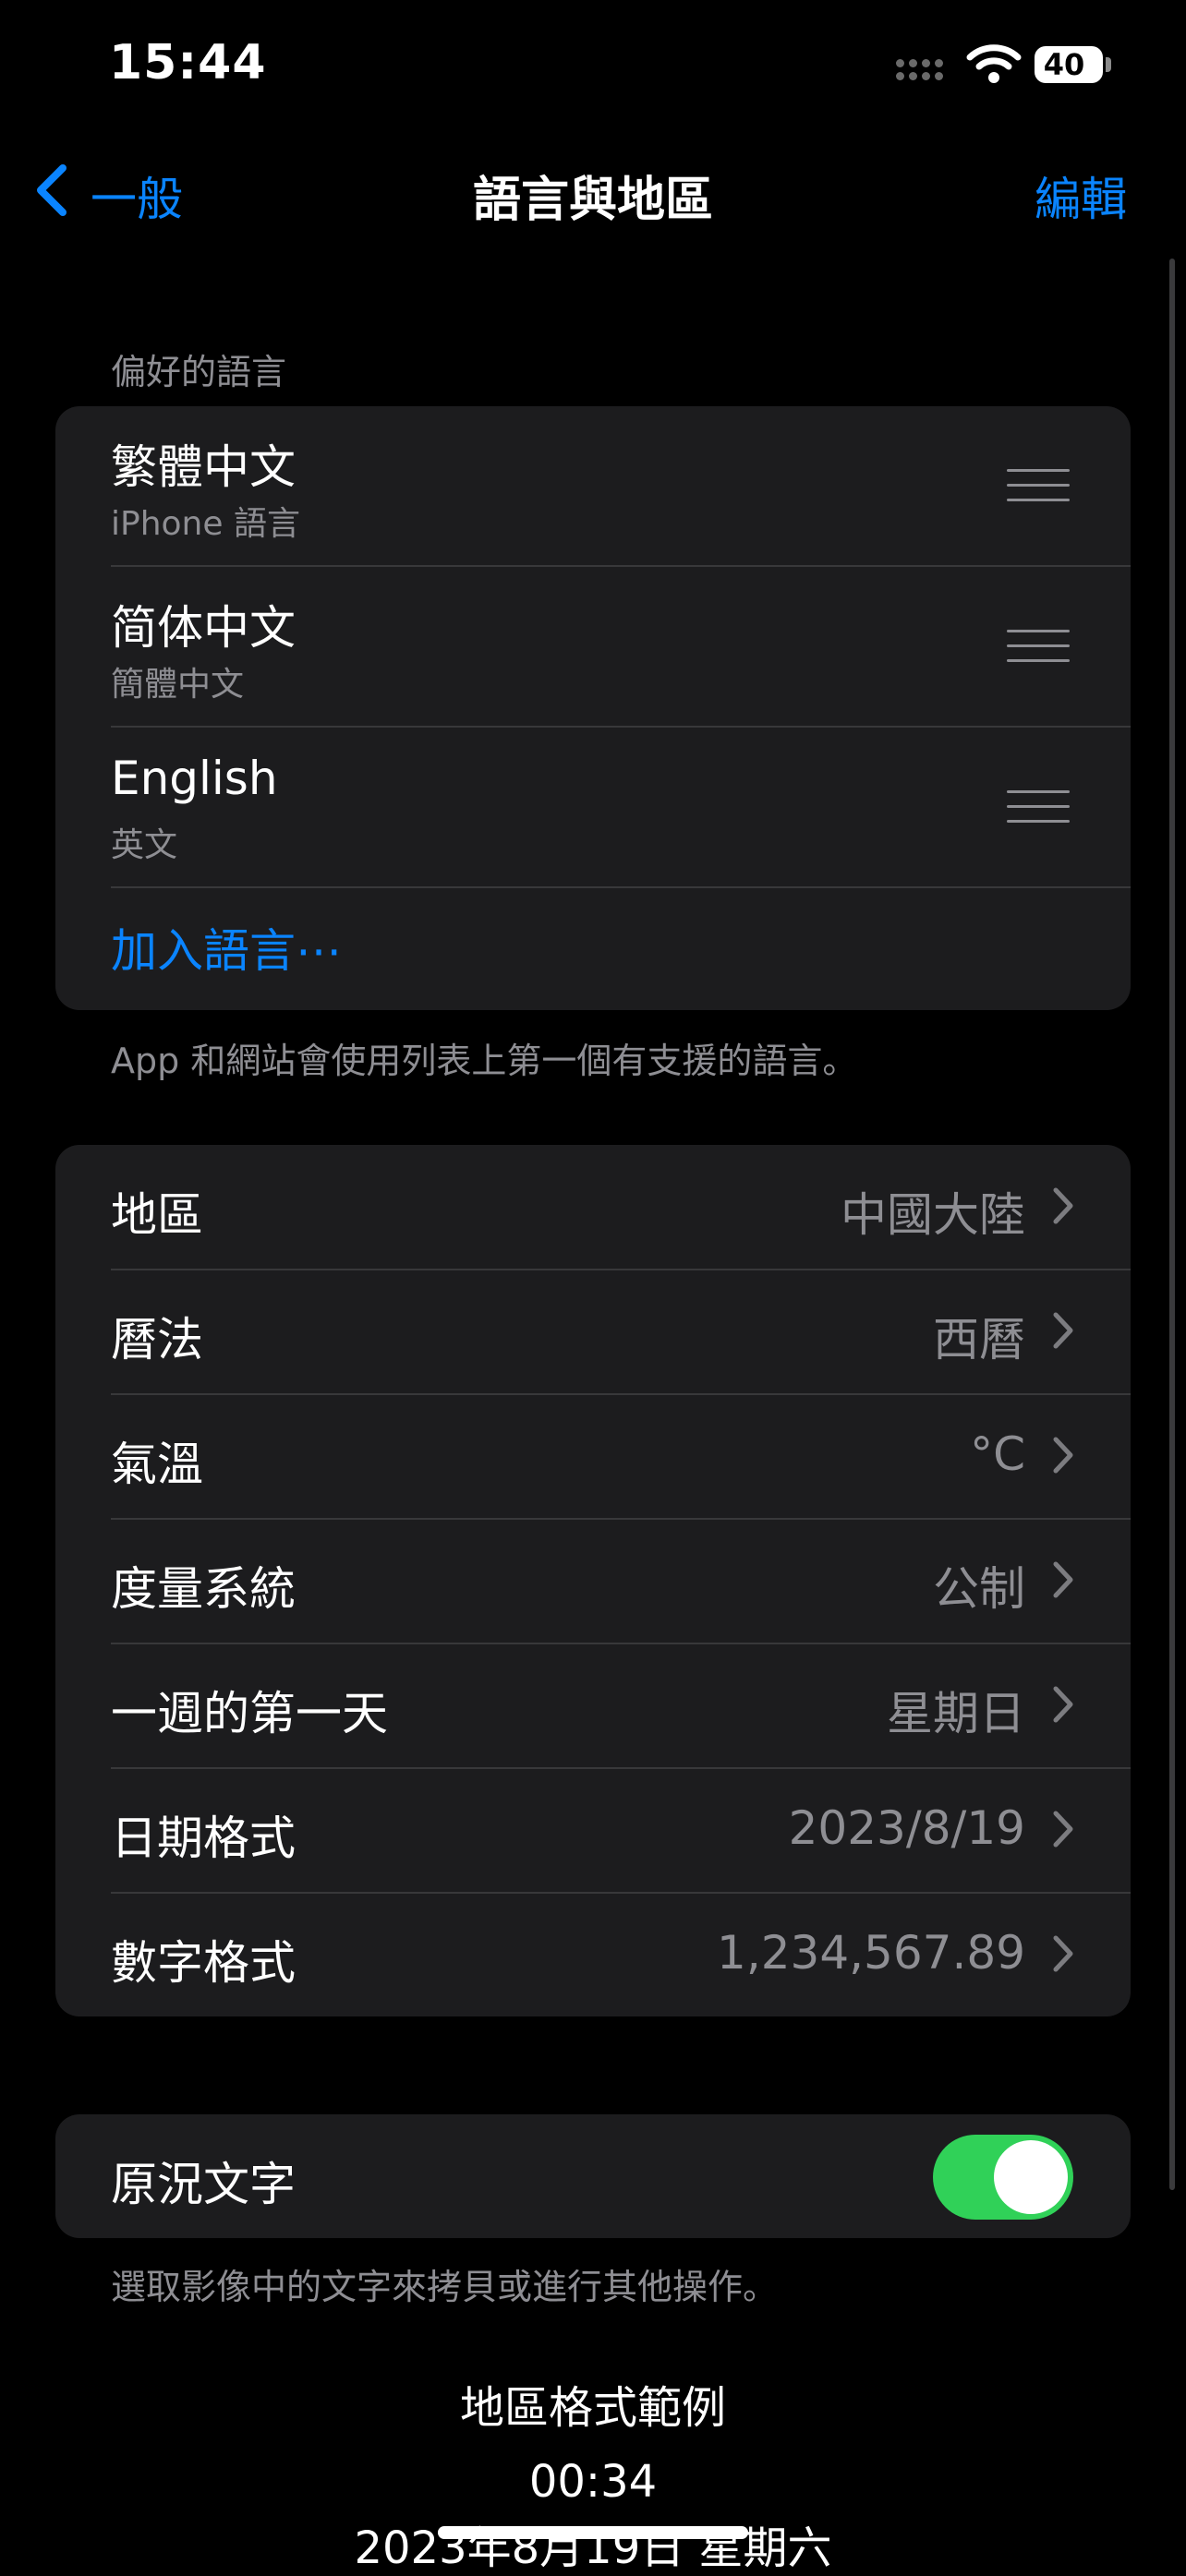 The width and height of the screenshot is (1186, 2576). Describe the element at coordinates (204, 467) in the screenshot. I see `language-title: 繁體中文` at that location.